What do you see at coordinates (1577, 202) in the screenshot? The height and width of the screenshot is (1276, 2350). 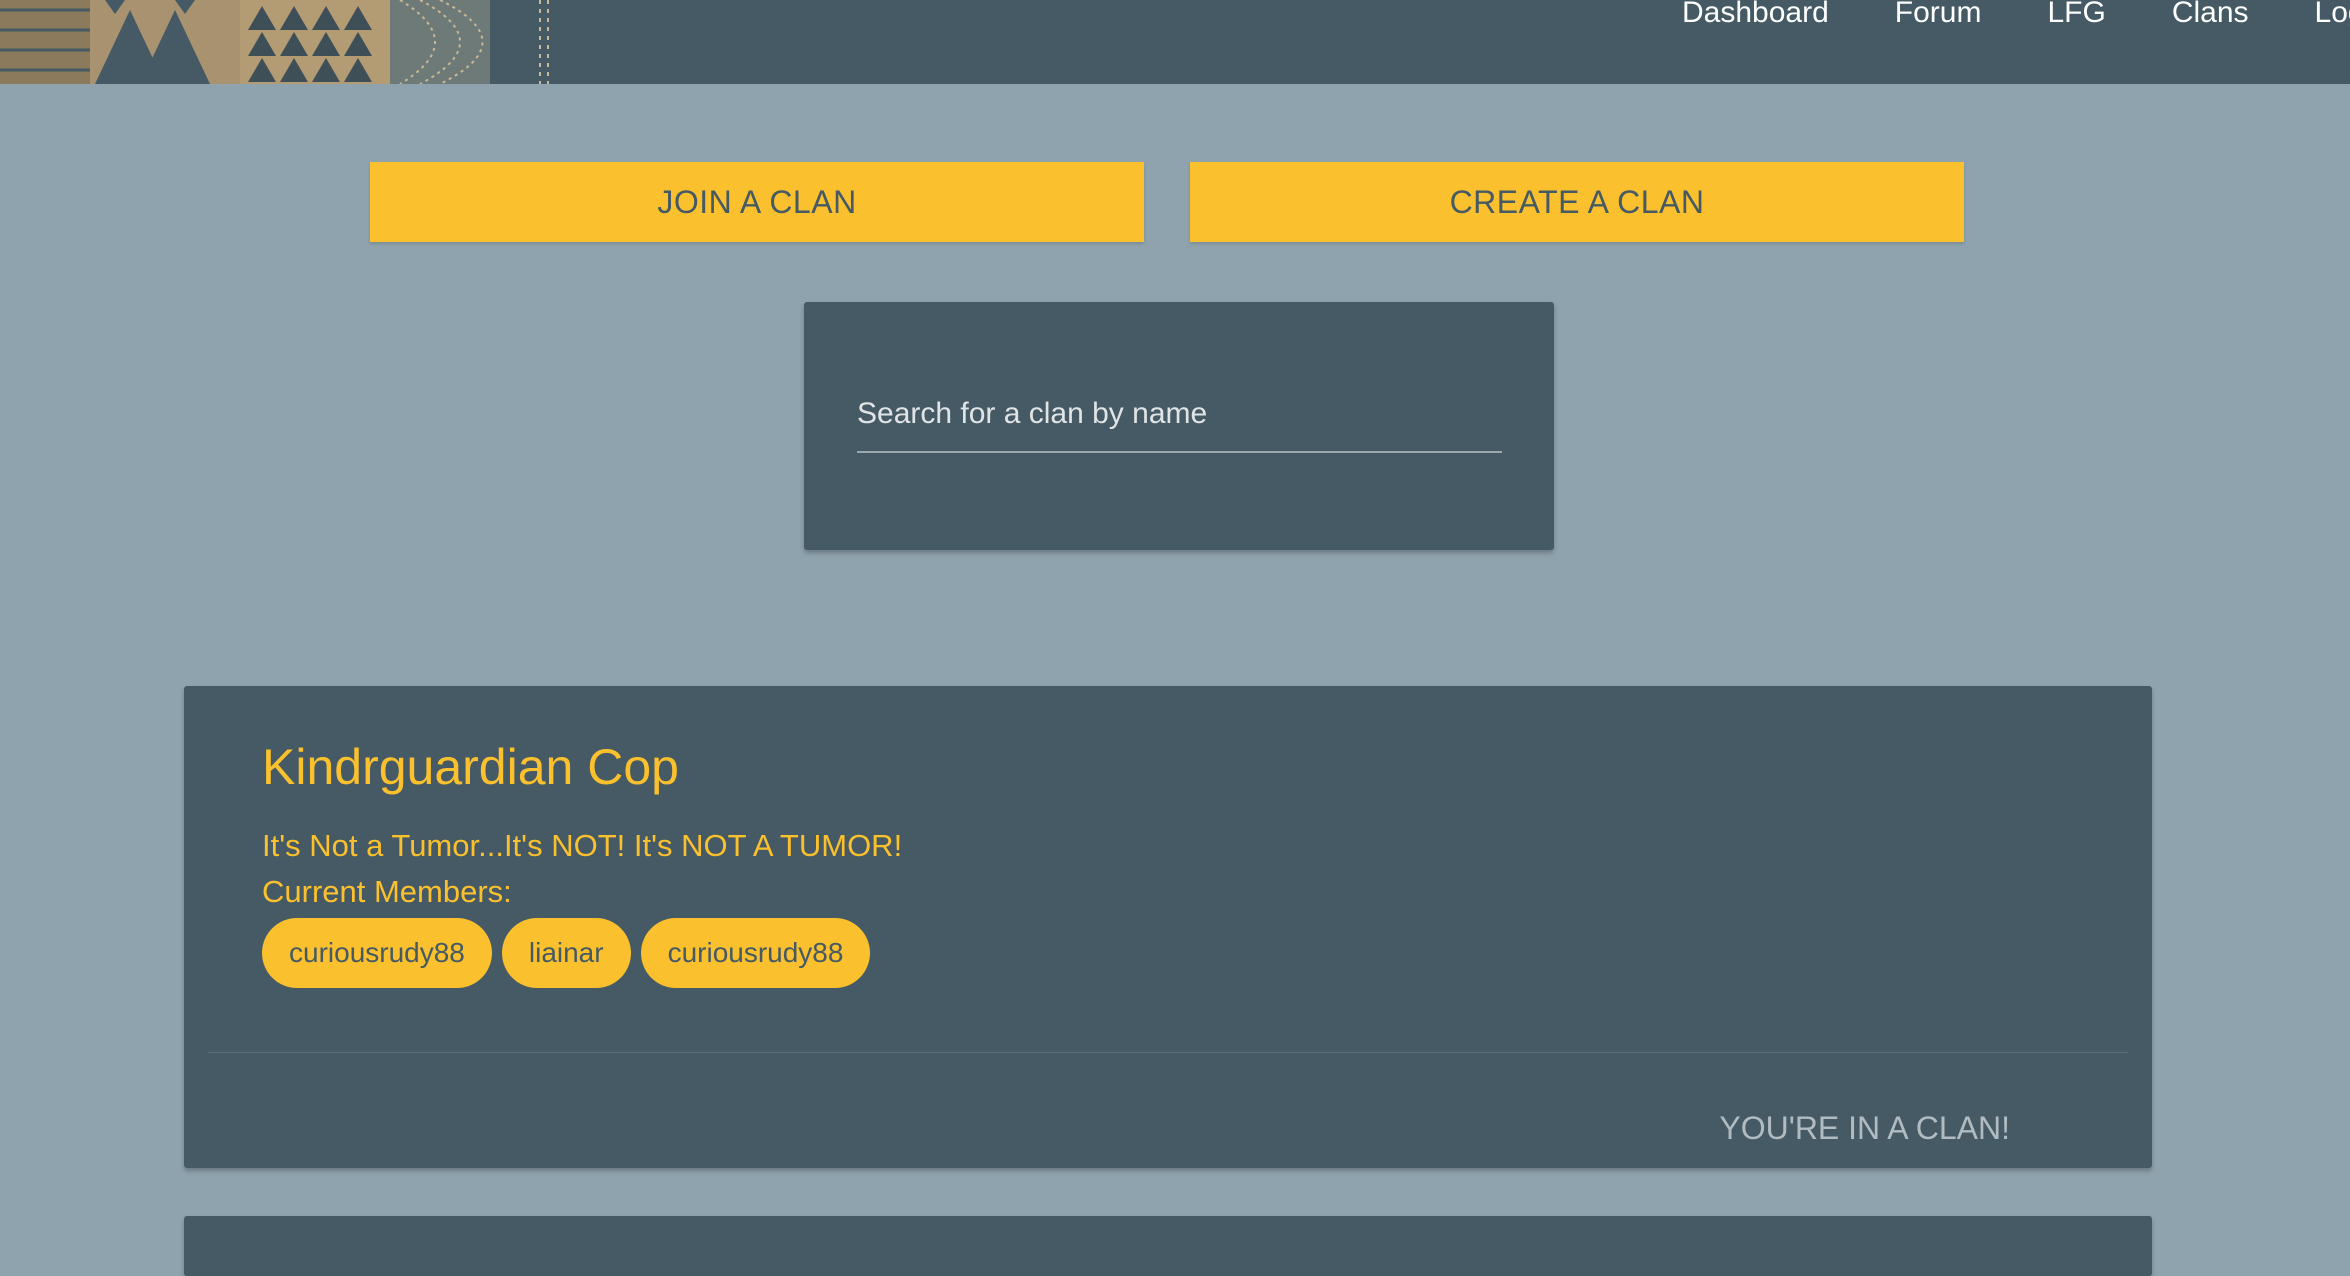 I see `create-clan-button: CREATE A CLAN` at bounding box center [1577, 202].